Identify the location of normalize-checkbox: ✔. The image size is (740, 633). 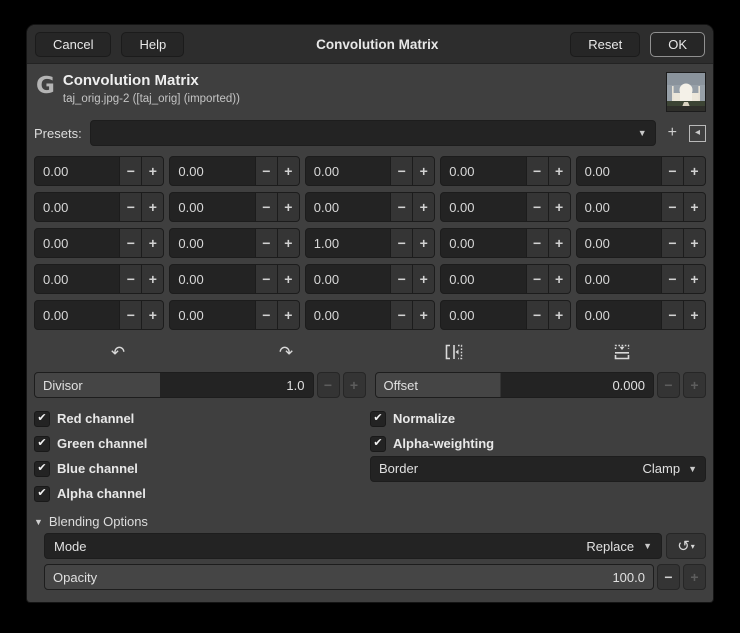
(378, 418).